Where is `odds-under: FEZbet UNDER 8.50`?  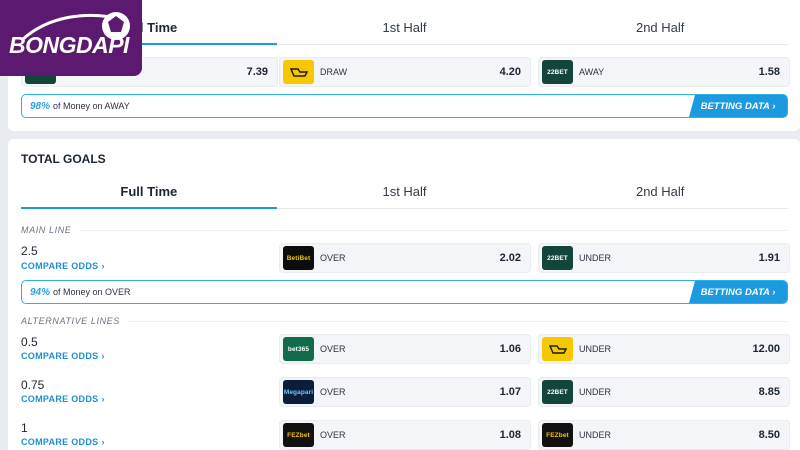 odds-under: FEZbet UNDER 8.50 is located at coordinates (664, 435).